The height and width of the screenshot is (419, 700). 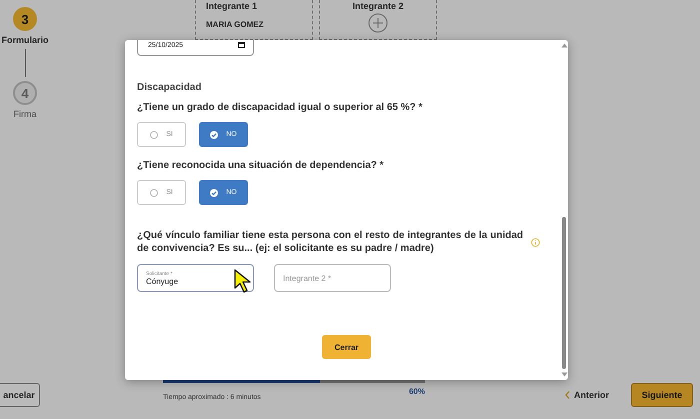 What do you see at coordinates (567, 395) in the screenshot?
I see `chevron-left-icon` at bounding box center [567, 395].